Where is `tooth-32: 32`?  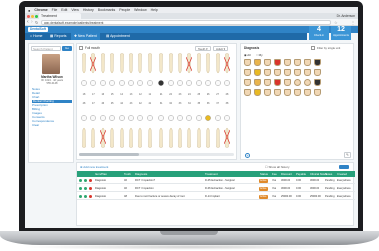 tooth-32: 32 is located at coordinates (170, 125).